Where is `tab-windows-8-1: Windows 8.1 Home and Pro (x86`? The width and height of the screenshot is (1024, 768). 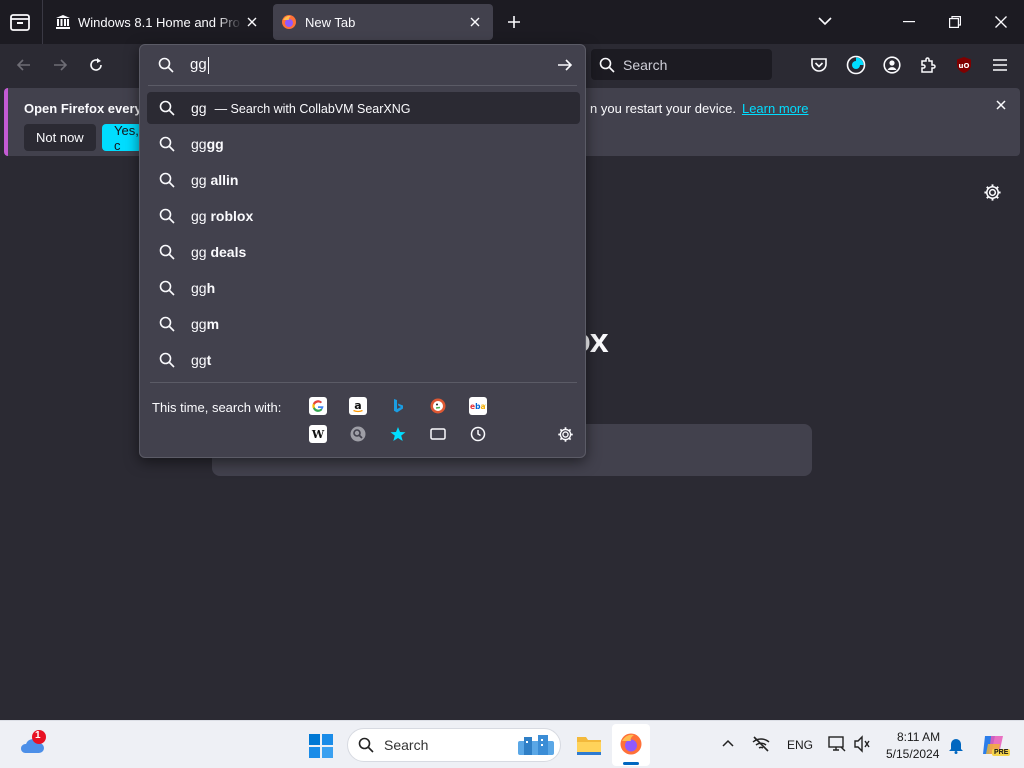
tab-windows-8-1: Windows 8.1 Home and Pro (x86 is located at coordinates (159, 22).